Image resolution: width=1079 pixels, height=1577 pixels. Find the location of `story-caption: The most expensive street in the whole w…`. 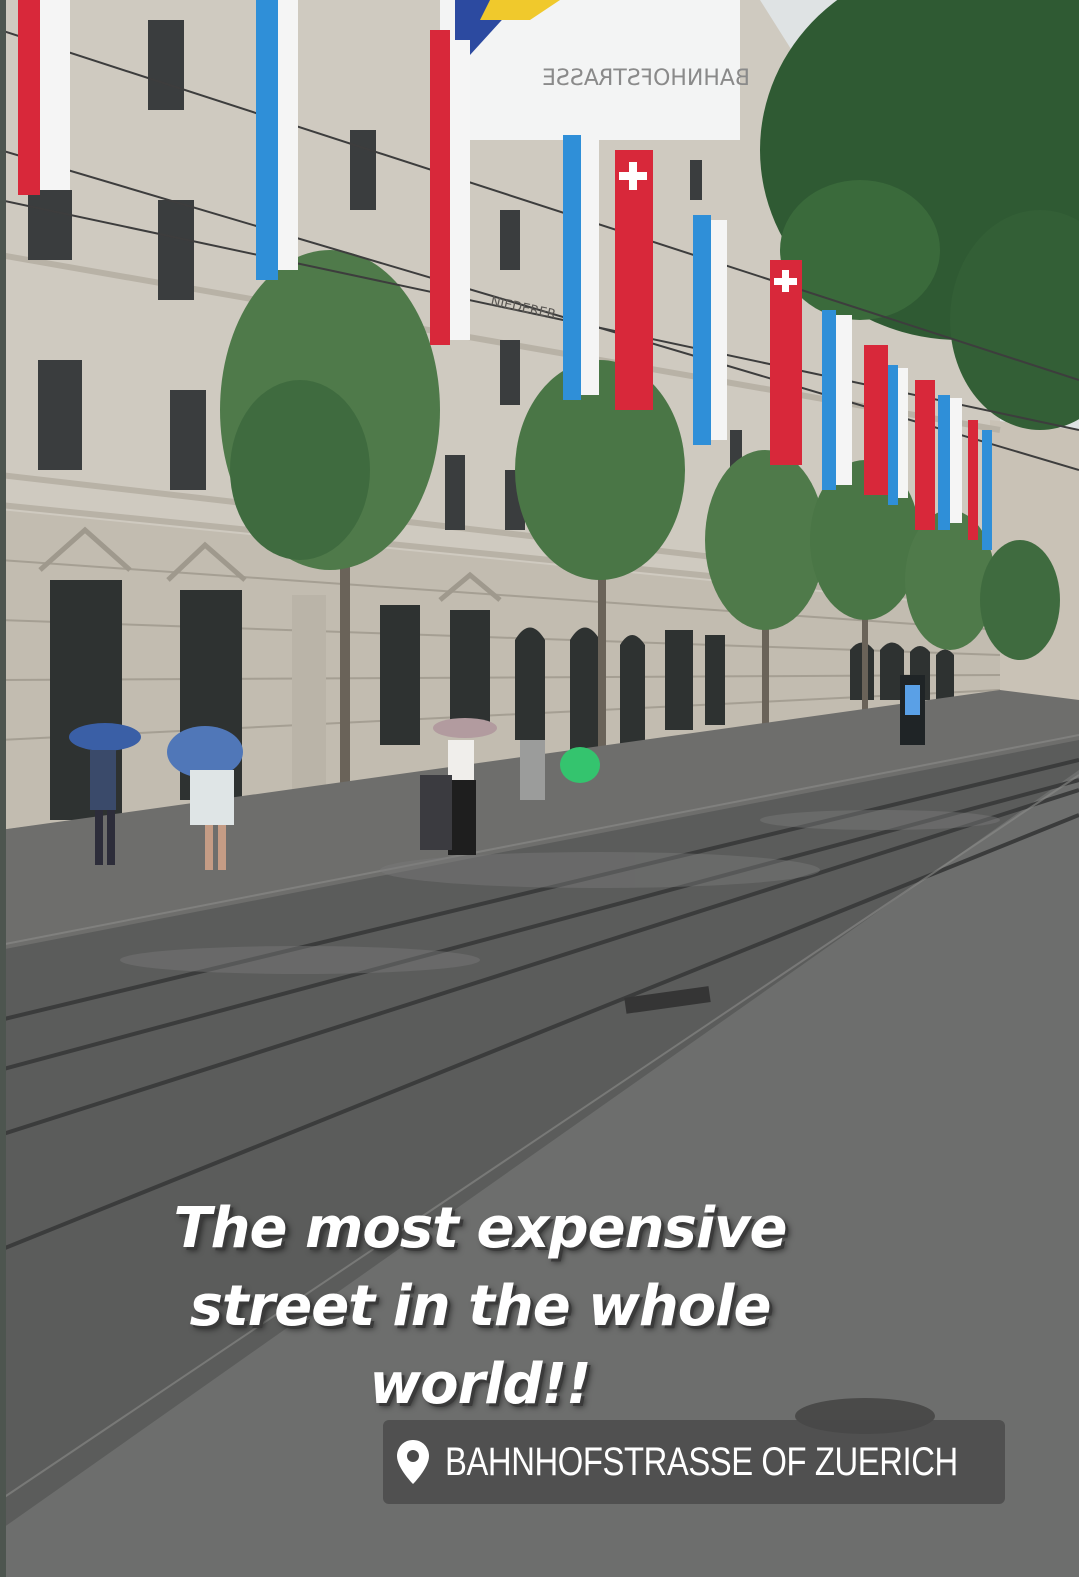

story-caption: The most expensive street in the whole w… is located at coordinates (480, 1307).